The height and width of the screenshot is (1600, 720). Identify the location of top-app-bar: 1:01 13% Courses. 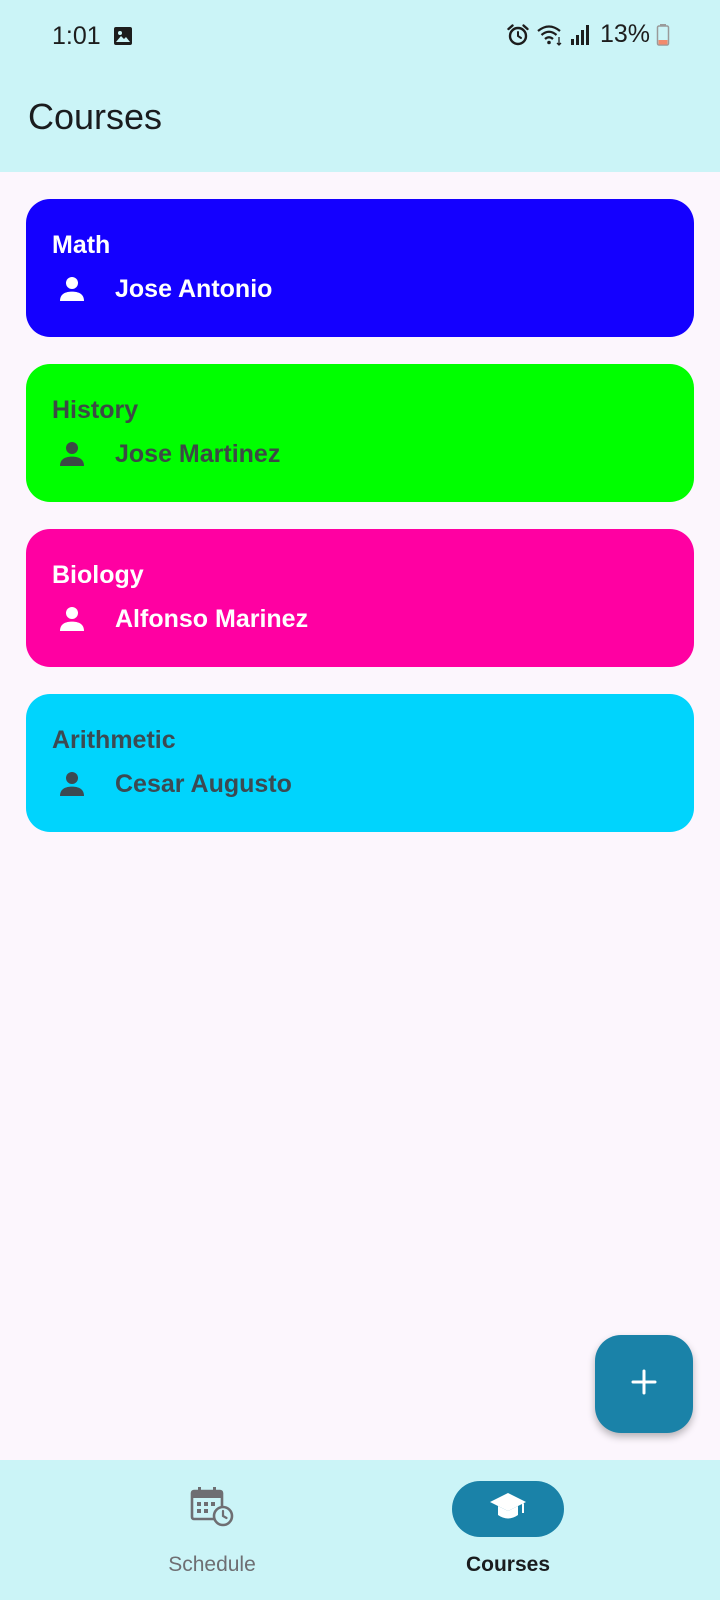
(360, 86).